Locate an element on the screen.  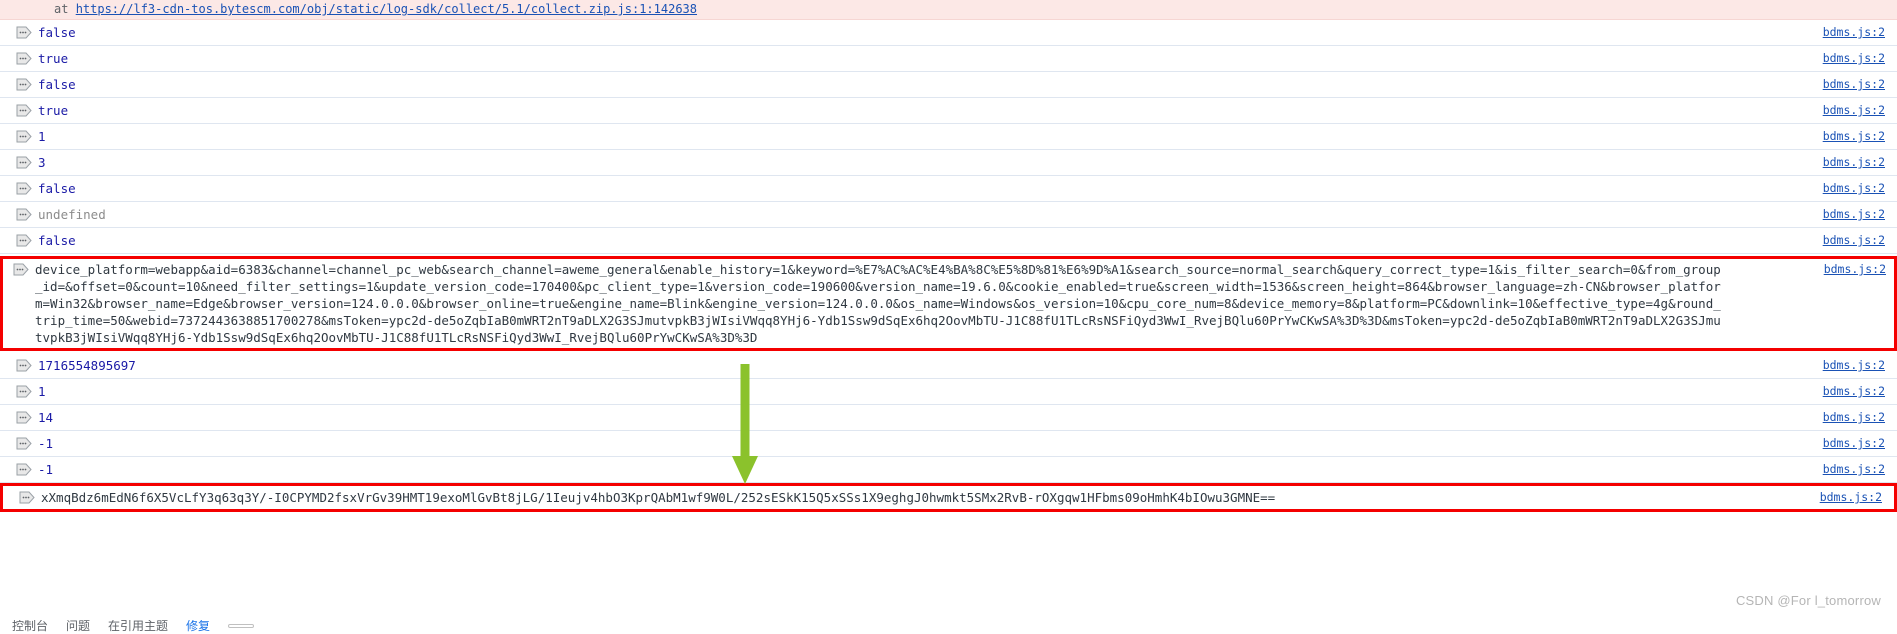
console-row: 1716554895697 bdms.js:2 is located at coordinates (948, 366).